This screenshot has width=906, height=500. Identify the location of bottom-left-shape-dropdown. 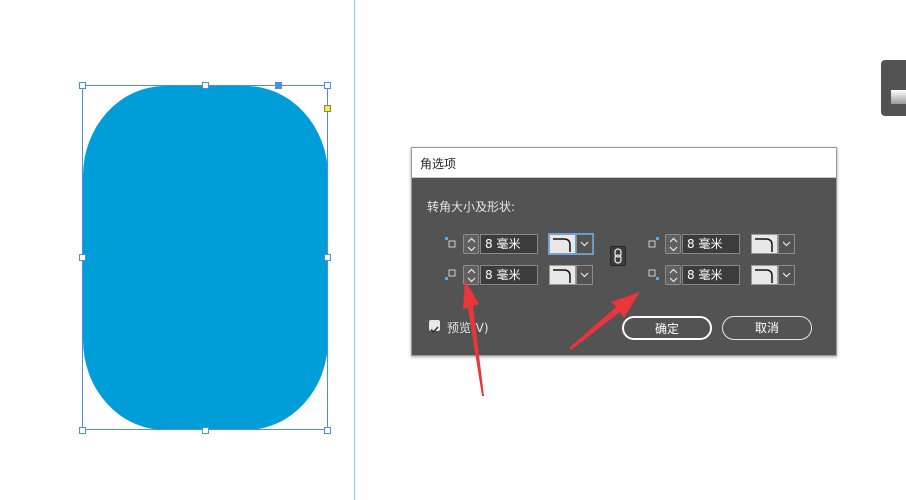
(584, 275).